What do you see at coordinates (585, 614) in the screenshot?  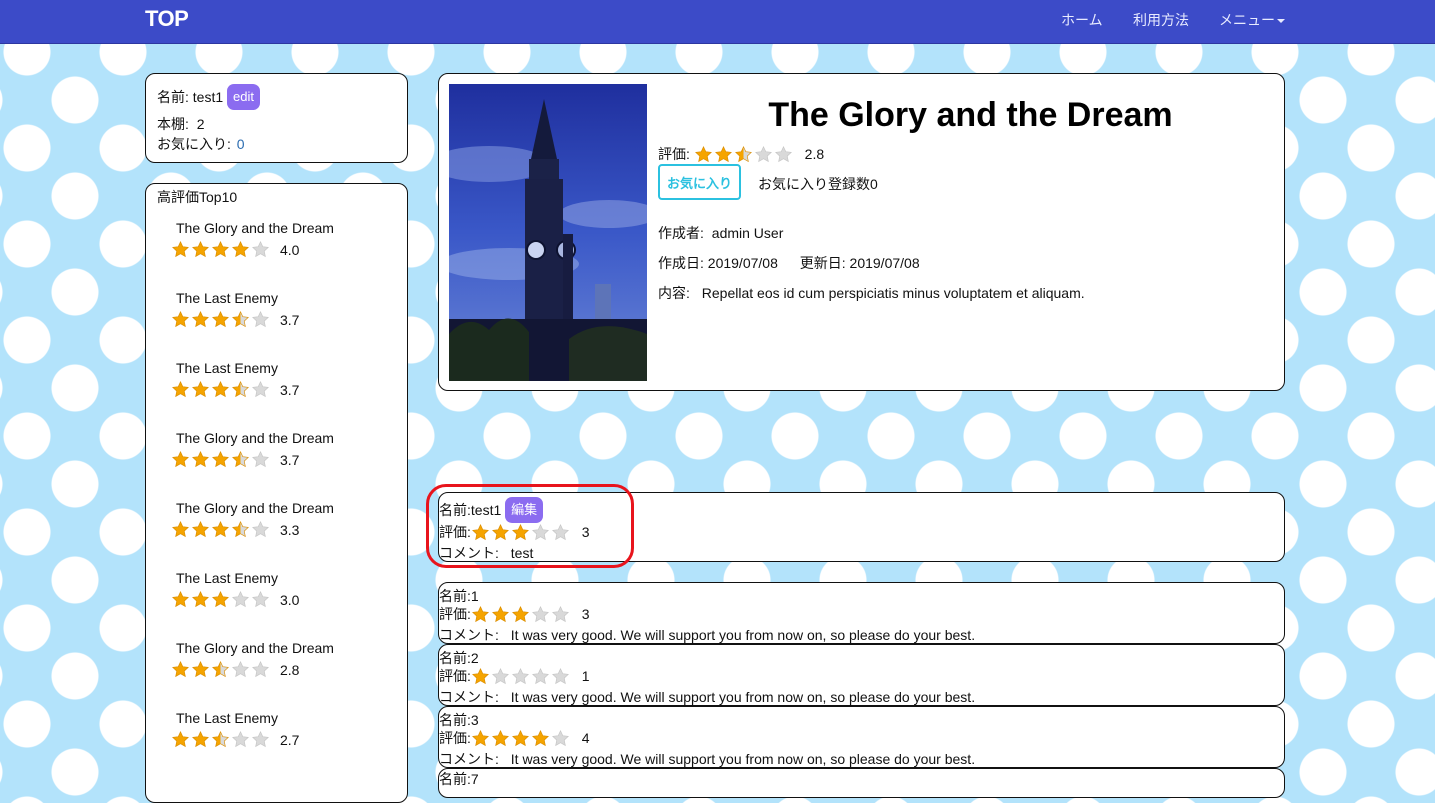 I see `review-rating-value: 3` at bounding box center [585, 614].